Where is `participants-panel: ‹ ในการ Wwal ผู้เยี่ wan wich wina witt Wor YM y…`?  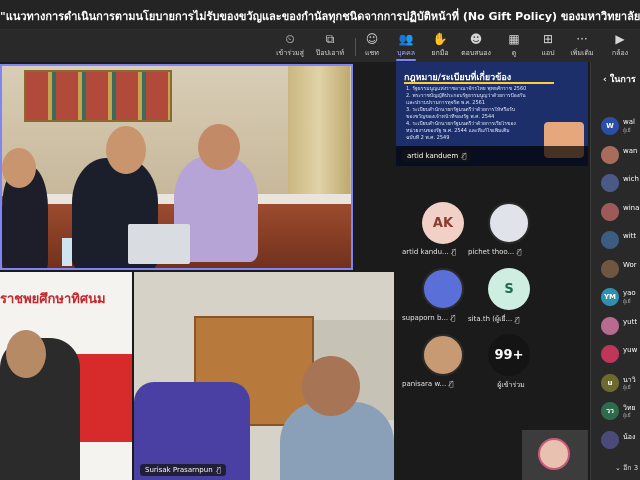 participants-panel: ‹ ในการ Wwal ผู้เยี่ wan wich wina witt Wor YM y… is located at coordinates (615, 271).